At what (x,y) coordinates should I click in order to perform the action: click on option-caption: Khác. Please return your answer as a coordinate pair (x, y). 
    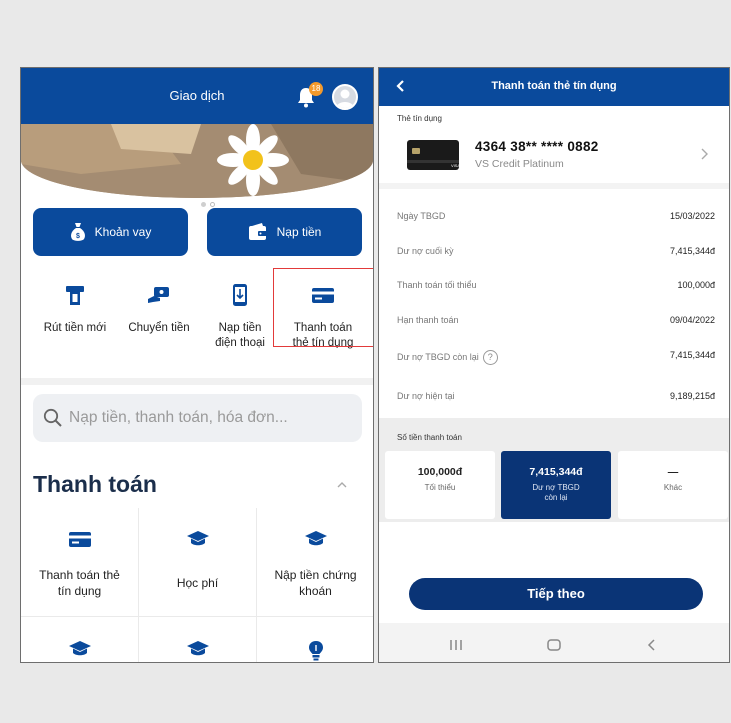
    Looking at the image, I should click on (673, 487).